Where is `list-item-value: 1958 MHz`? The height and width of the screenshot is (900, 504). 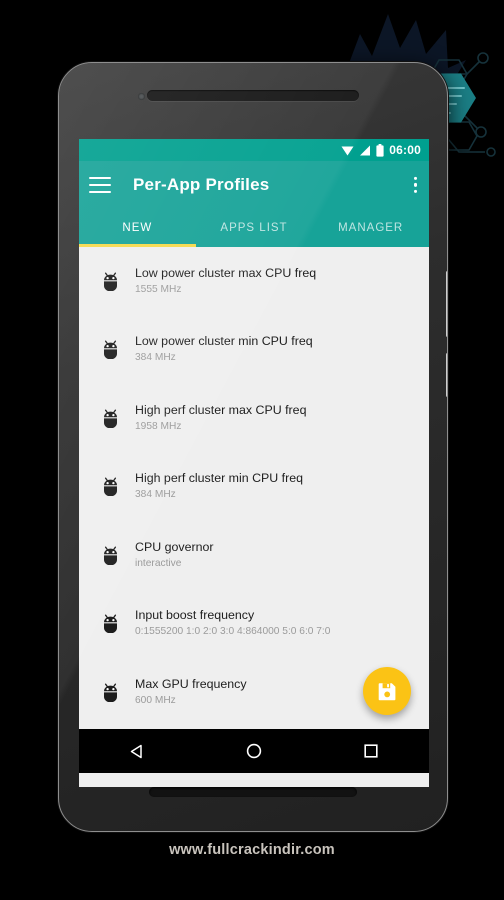 list-item-value: 1958 MHz is located at coordinates (158, 426).